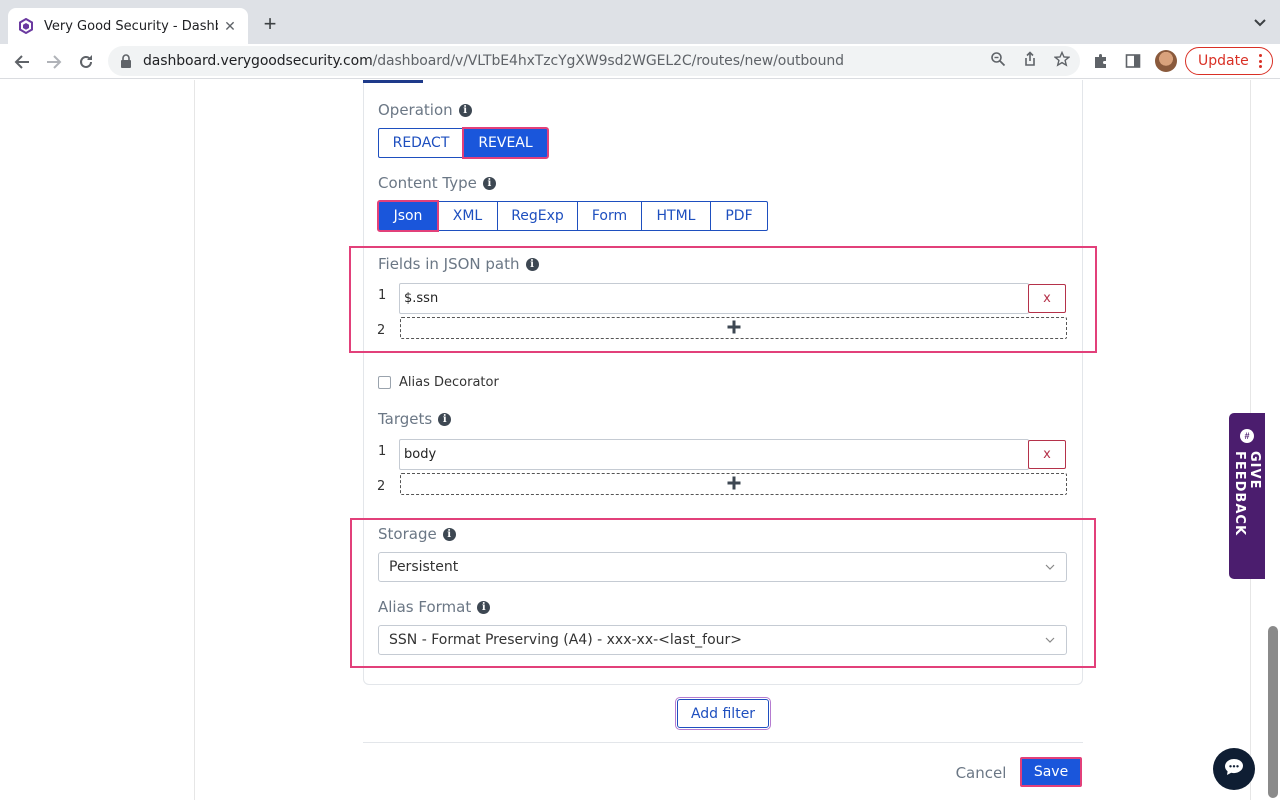  What do you see at coordinates (127, 61) in the screenshot?
I see `lock-icon` at bounding box center [127, 61].